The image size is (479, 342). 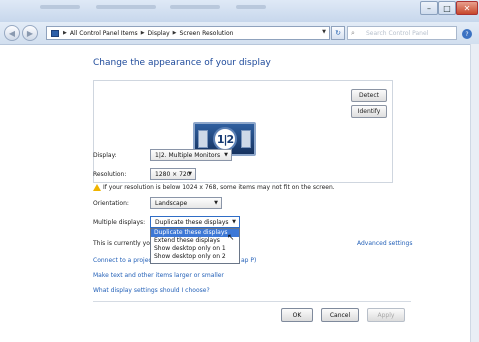 What do you see at coordinates (119, 222) in the screenshot?
I see `multiple-displays-label: Multiple displays:` at bounding box center [119, 222].